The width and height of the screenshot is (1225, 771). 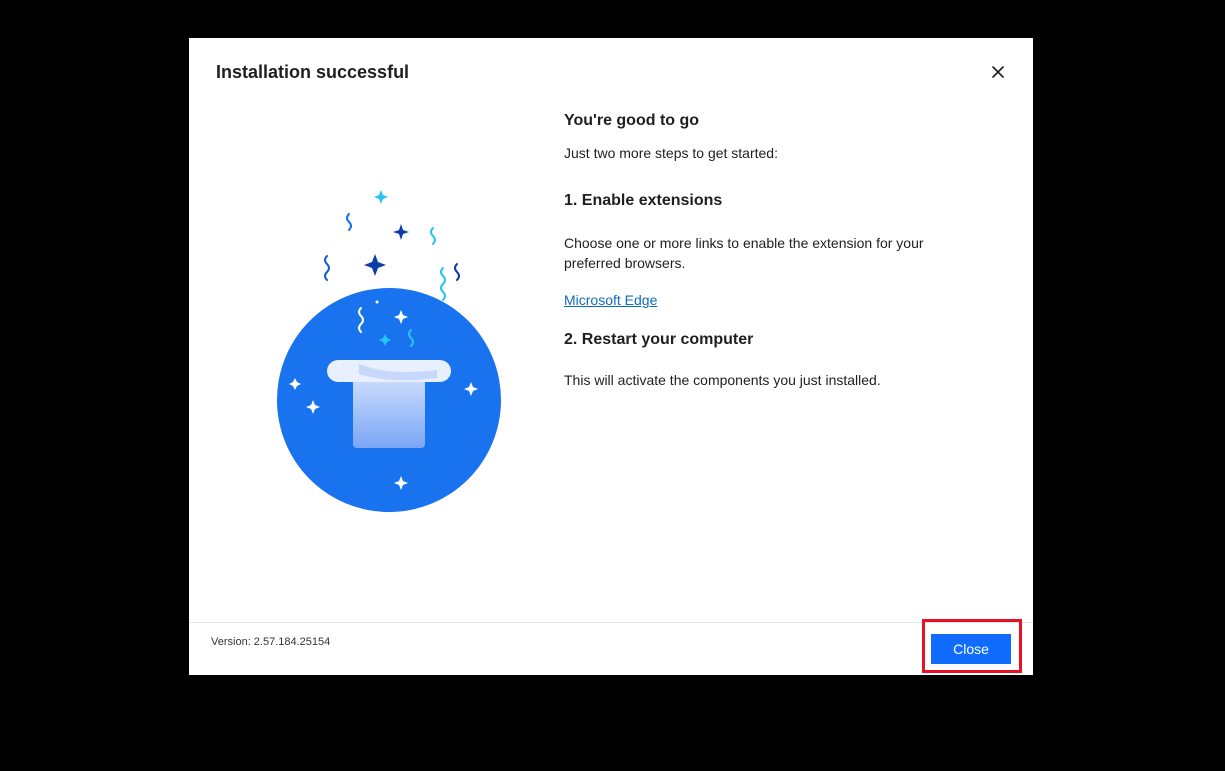 I want to click on footer-divider, so click(x=611, y=622).